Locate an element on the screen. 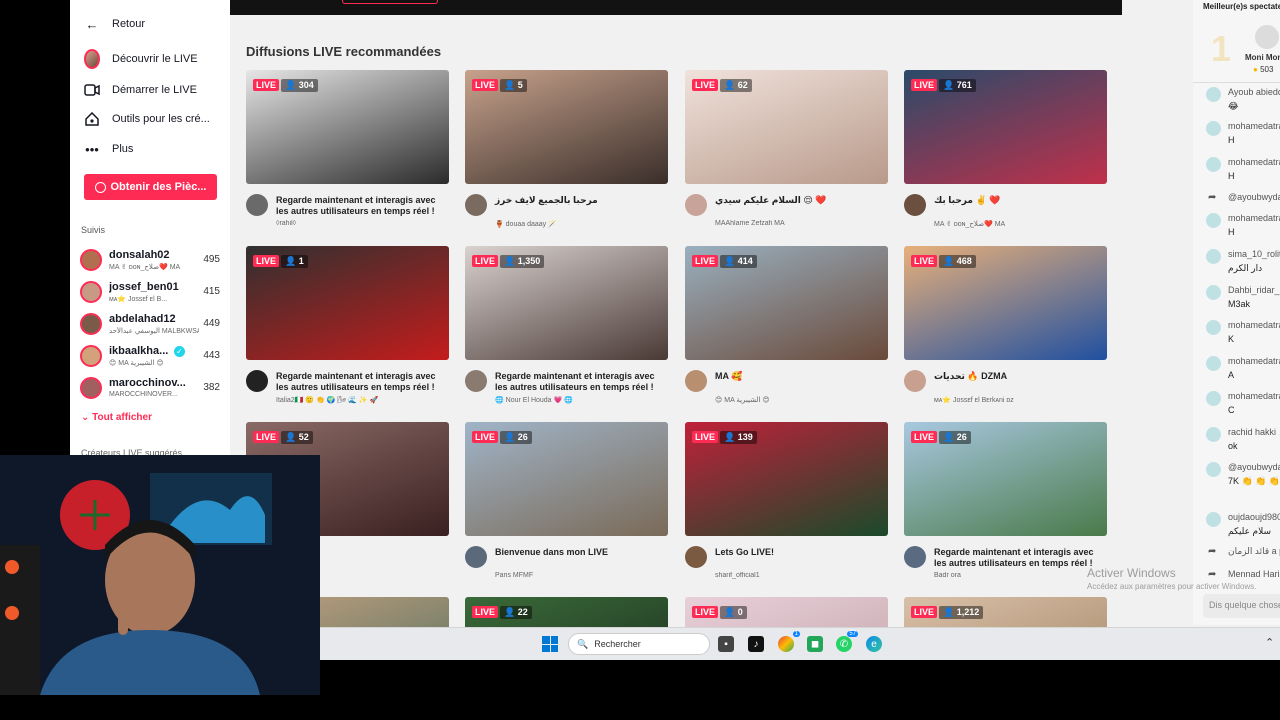 The image size is (1280, 720). following-title: Suivis is located at coordinates (93, 230).